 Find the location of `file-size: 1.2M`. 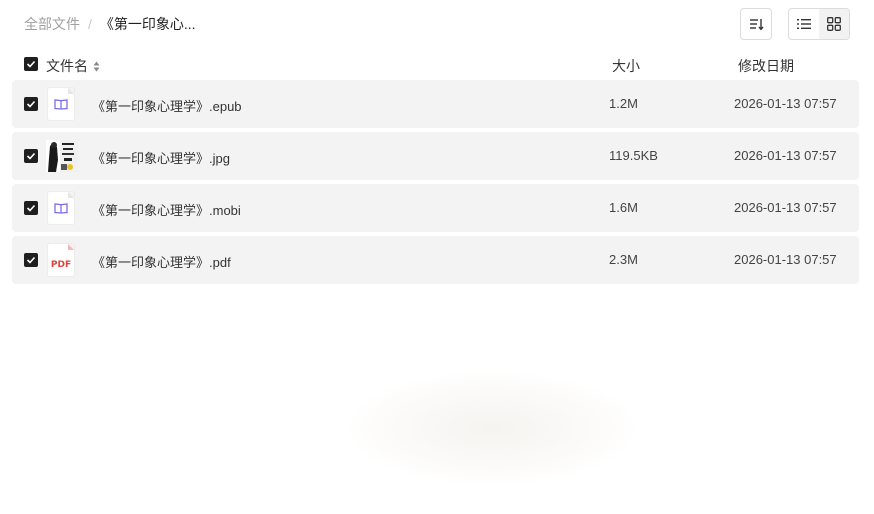

file-size: 1.2M is located at coordinates (623, 103).